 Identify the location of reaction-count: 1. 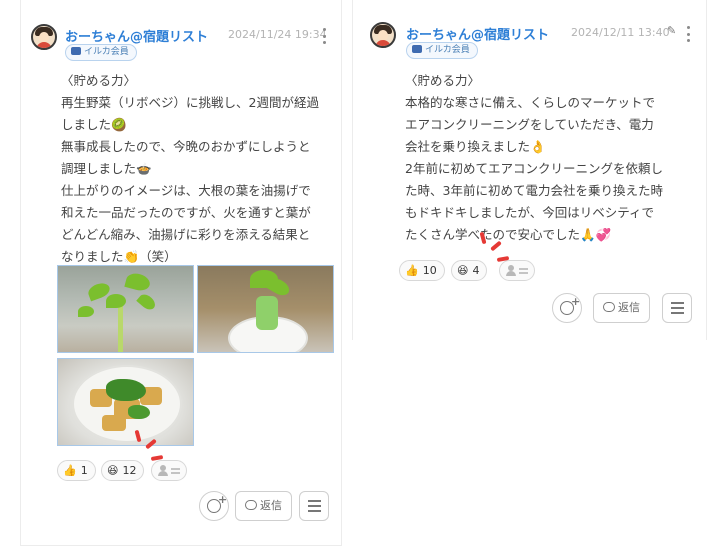
(84, 470).